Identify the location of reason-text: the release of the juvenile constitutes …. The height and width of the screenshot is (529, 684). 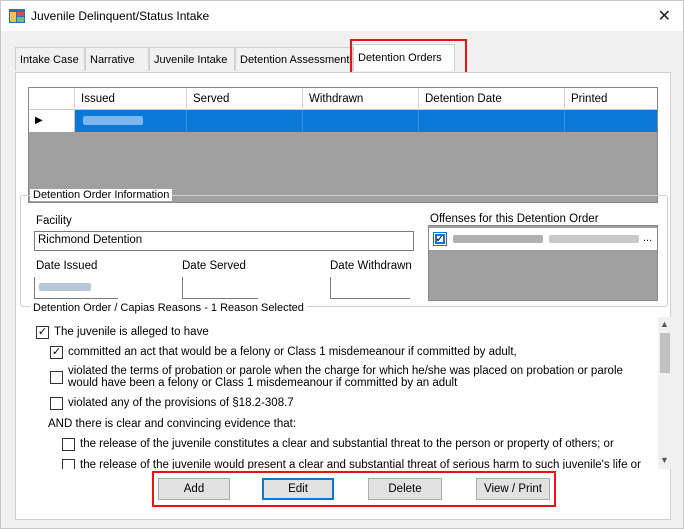
(347, 444).